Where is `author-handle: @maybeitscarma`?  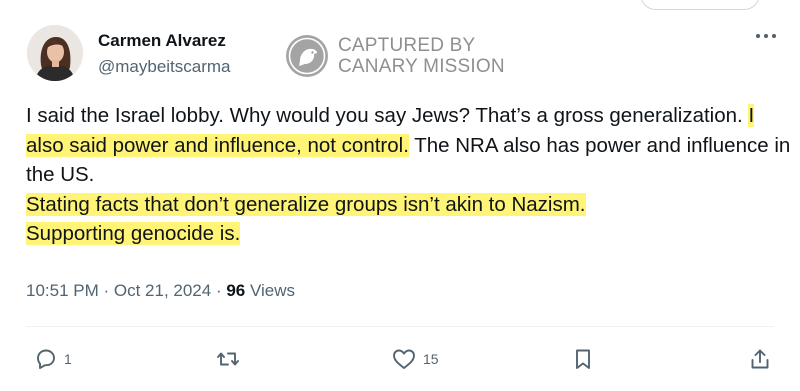 author-handle: @maybeitscarma is located at coordinates (164, 67).